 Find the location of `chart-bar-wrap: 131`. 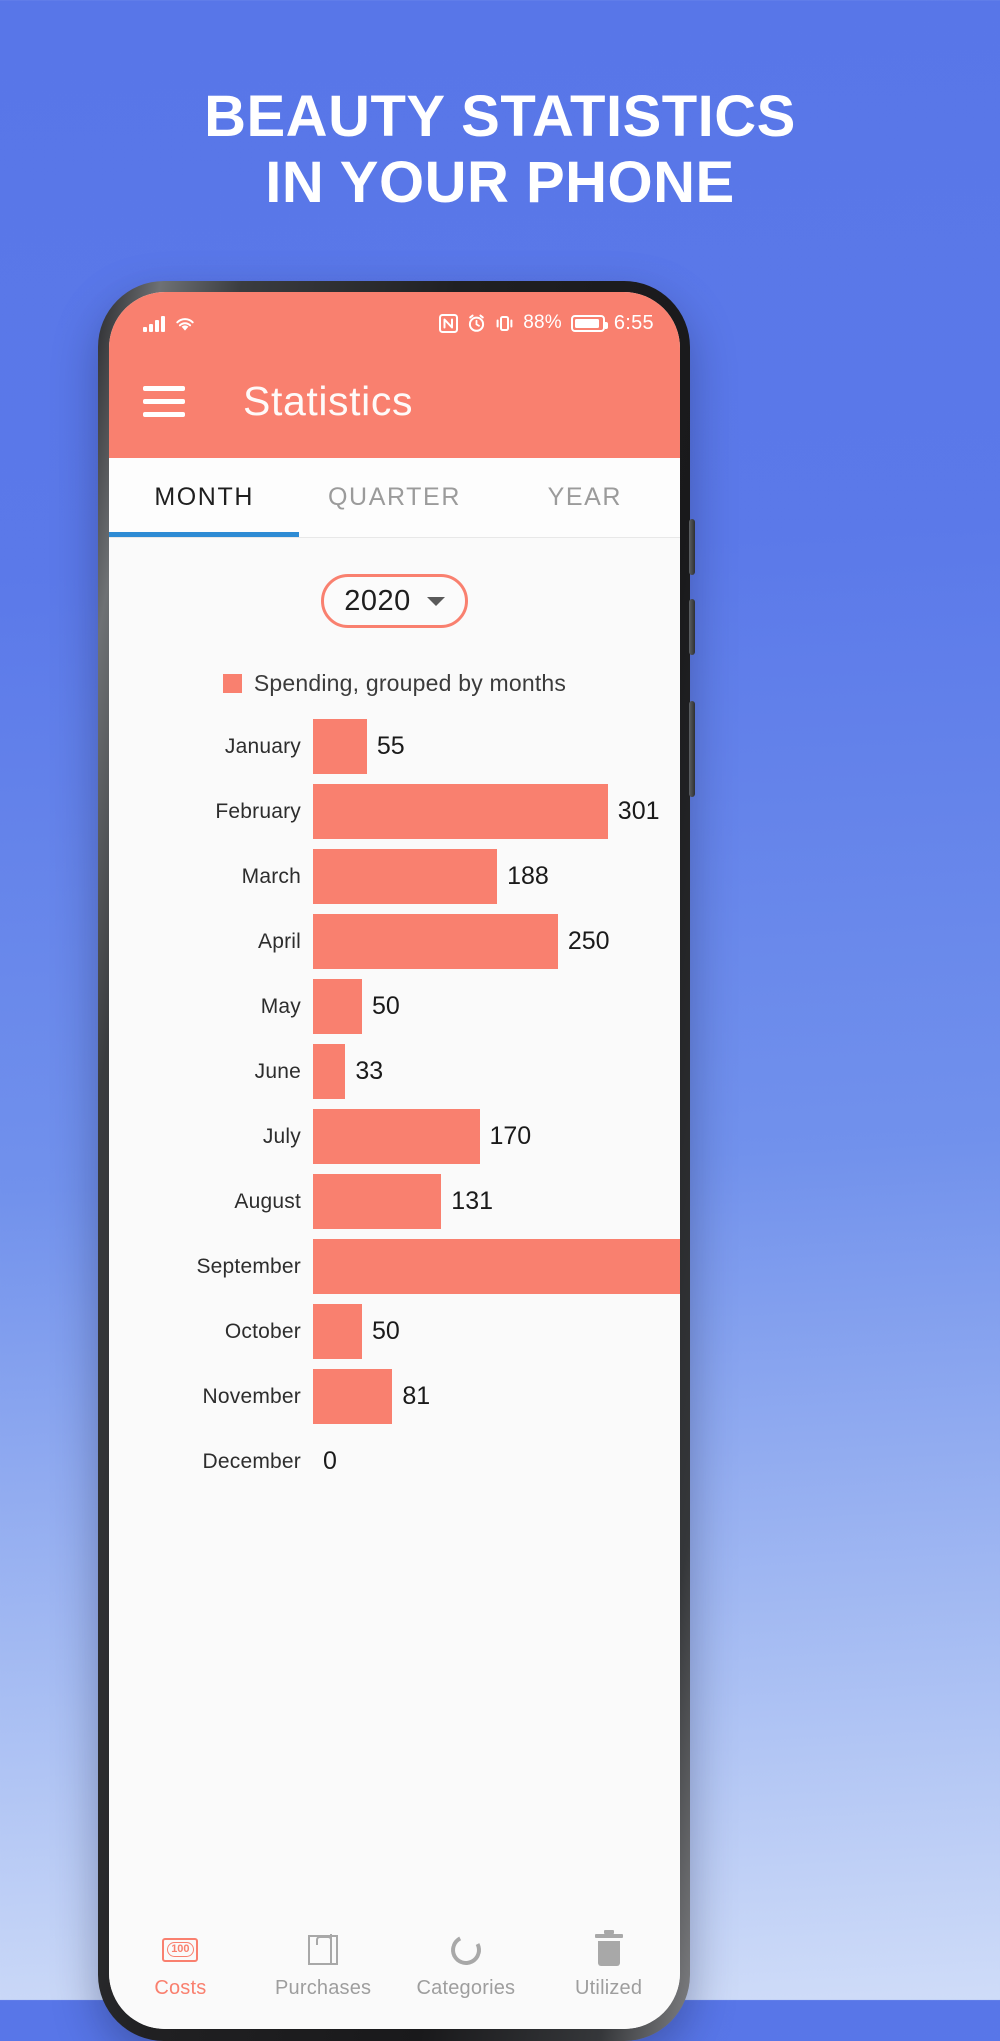

chart-bar-wrap: 131 is located at coordinates (496, 1201).